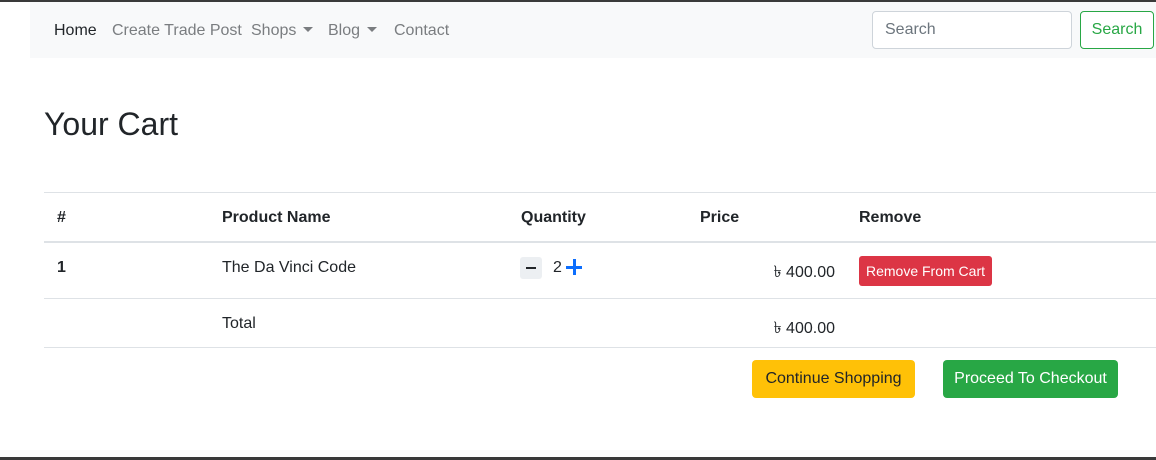 This screenshot has width=1156, height=460. Describe the element at coordinates (276, 217) in the screenshot. I see `column-header-product-name: Product Name` at that location.